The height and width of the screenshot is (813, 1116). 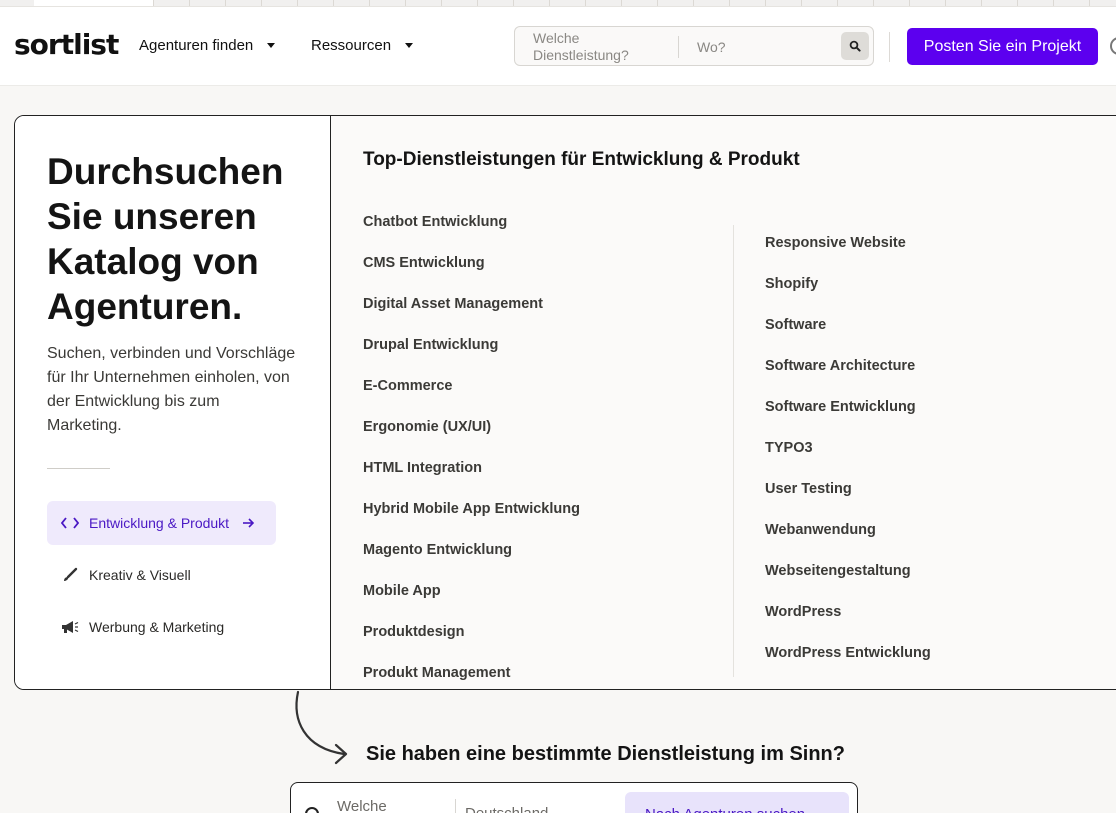 I want to click on service-link: Shopify, so click(x=848, y=296).